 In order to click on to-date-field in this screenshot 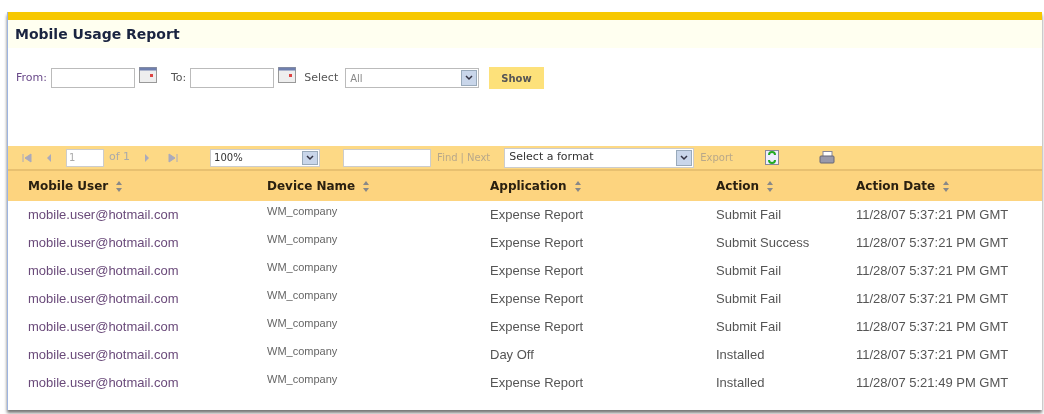, I will do `click(232, 78)`.